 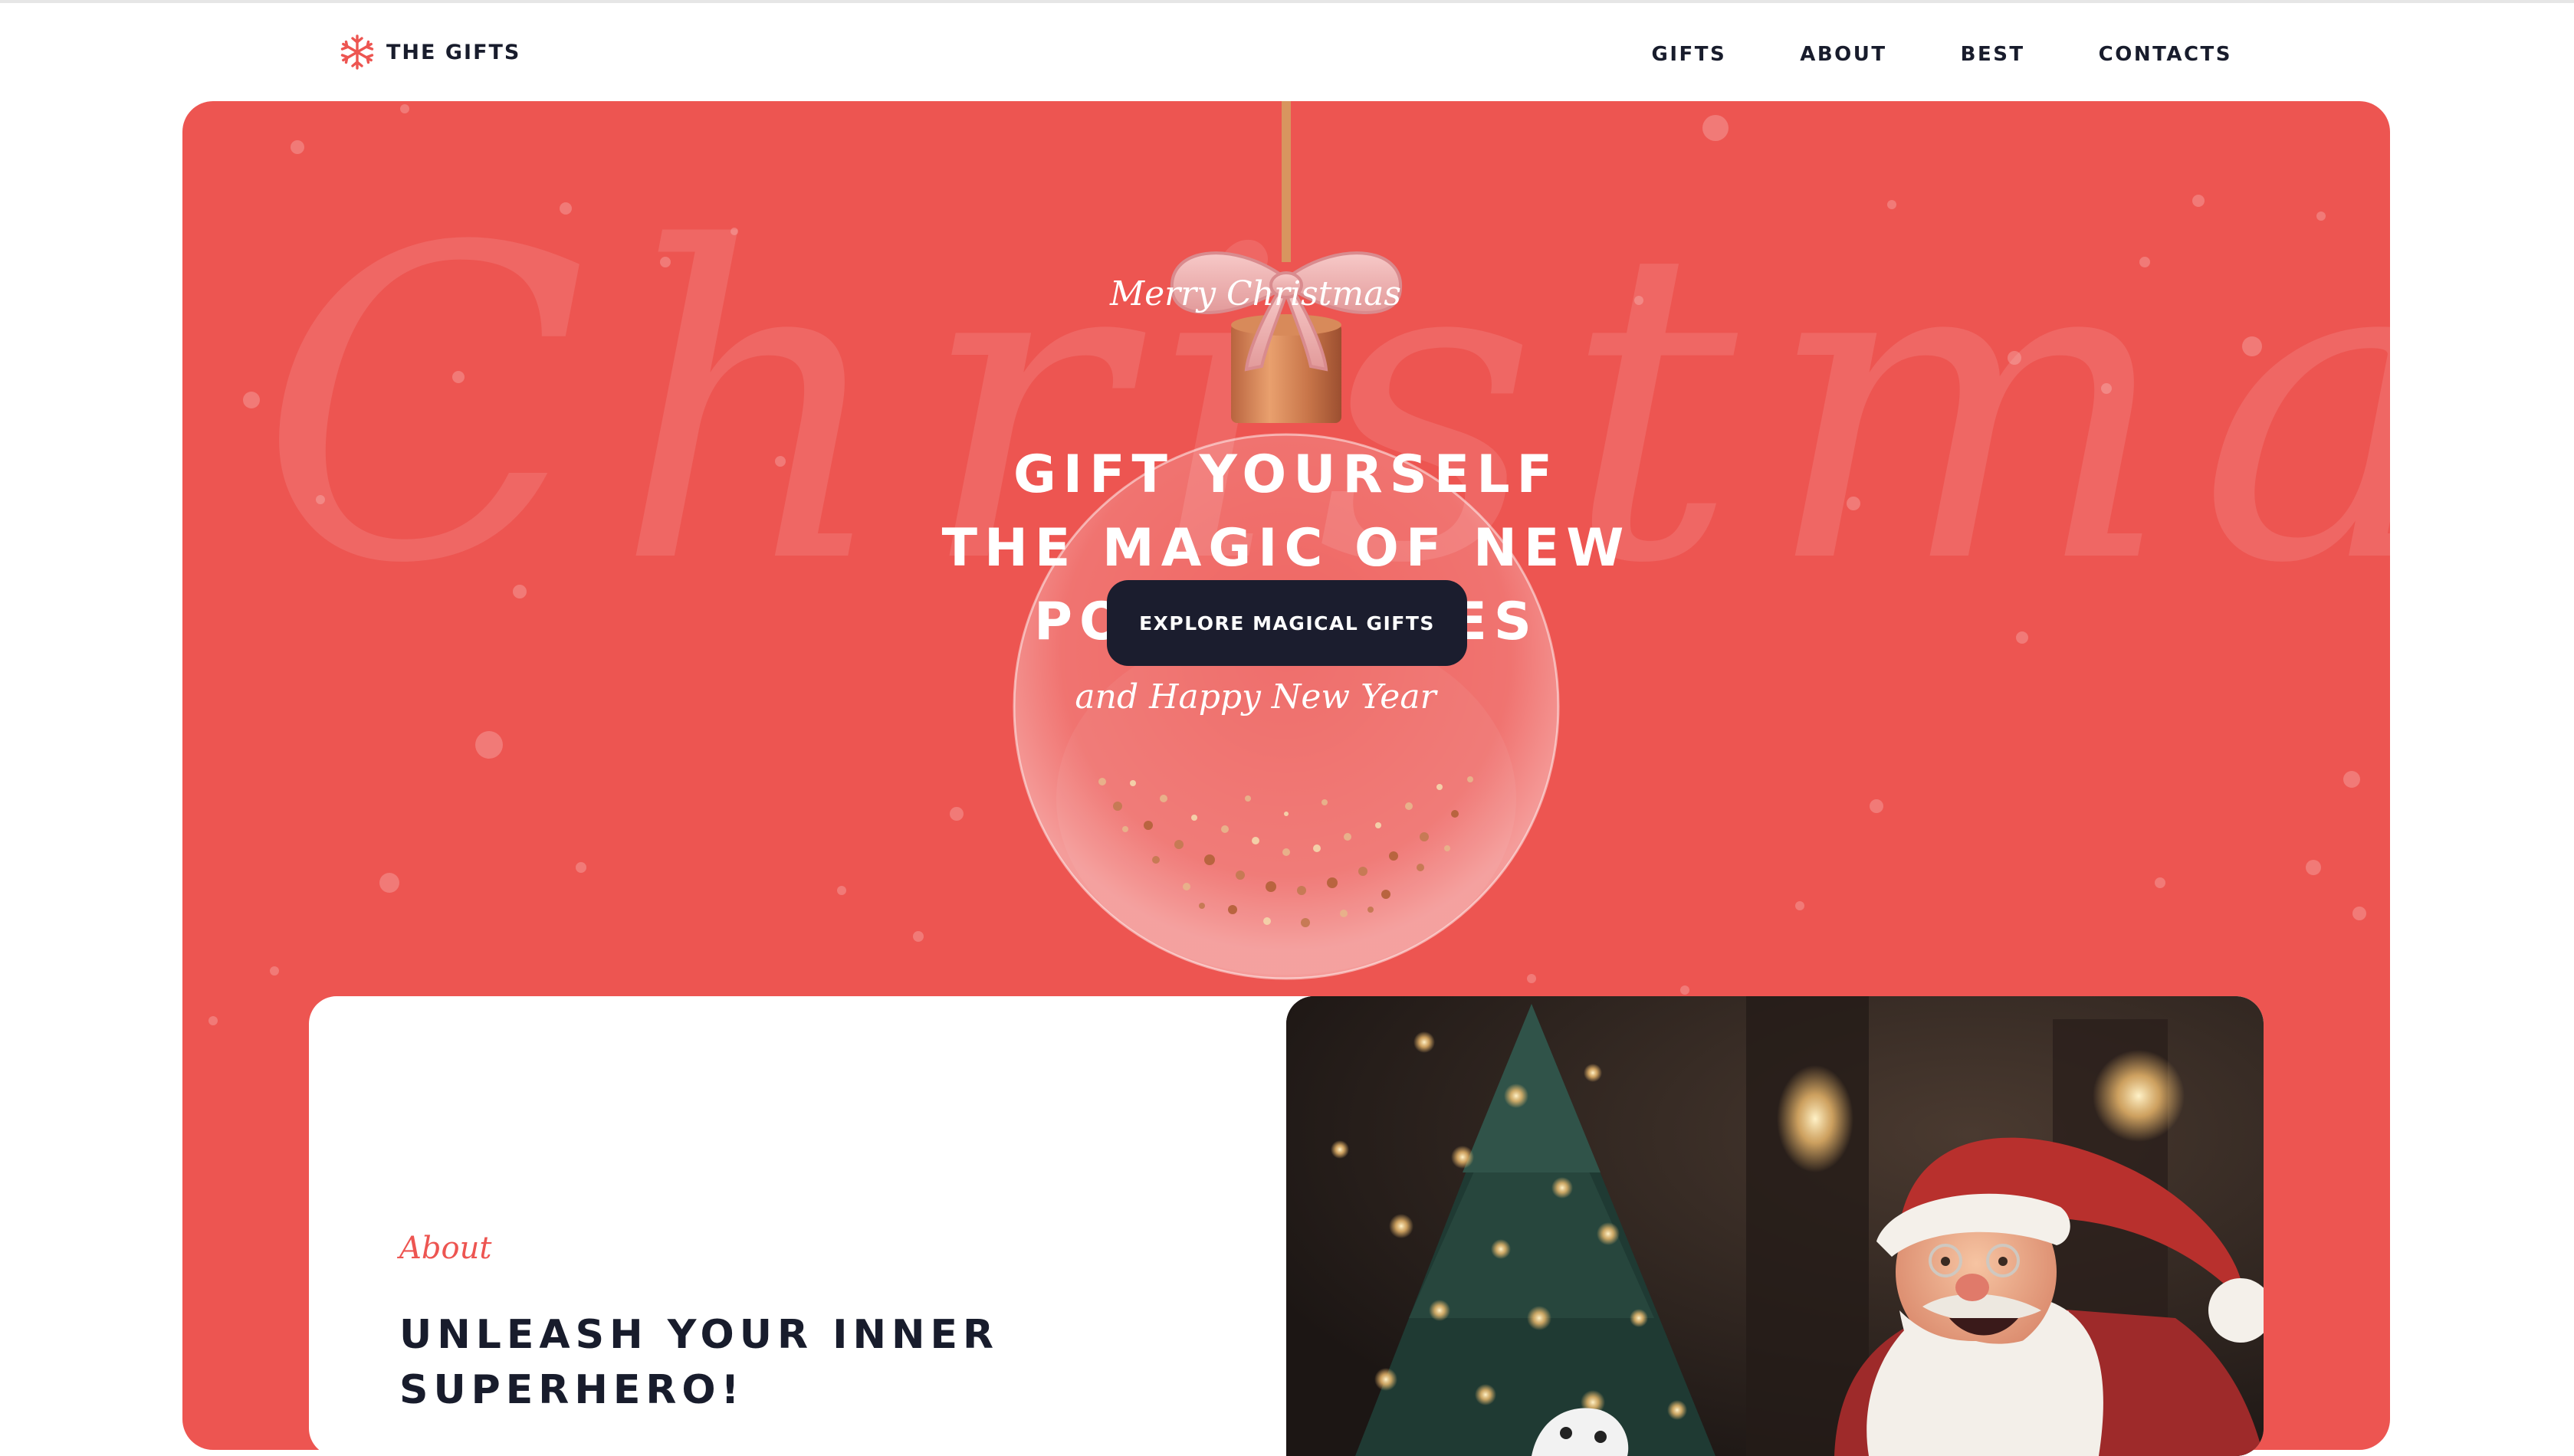 I want to click on about-title: UNLEASH YOUR INNER SUPERHERO!, so click(x=782, y=1362).